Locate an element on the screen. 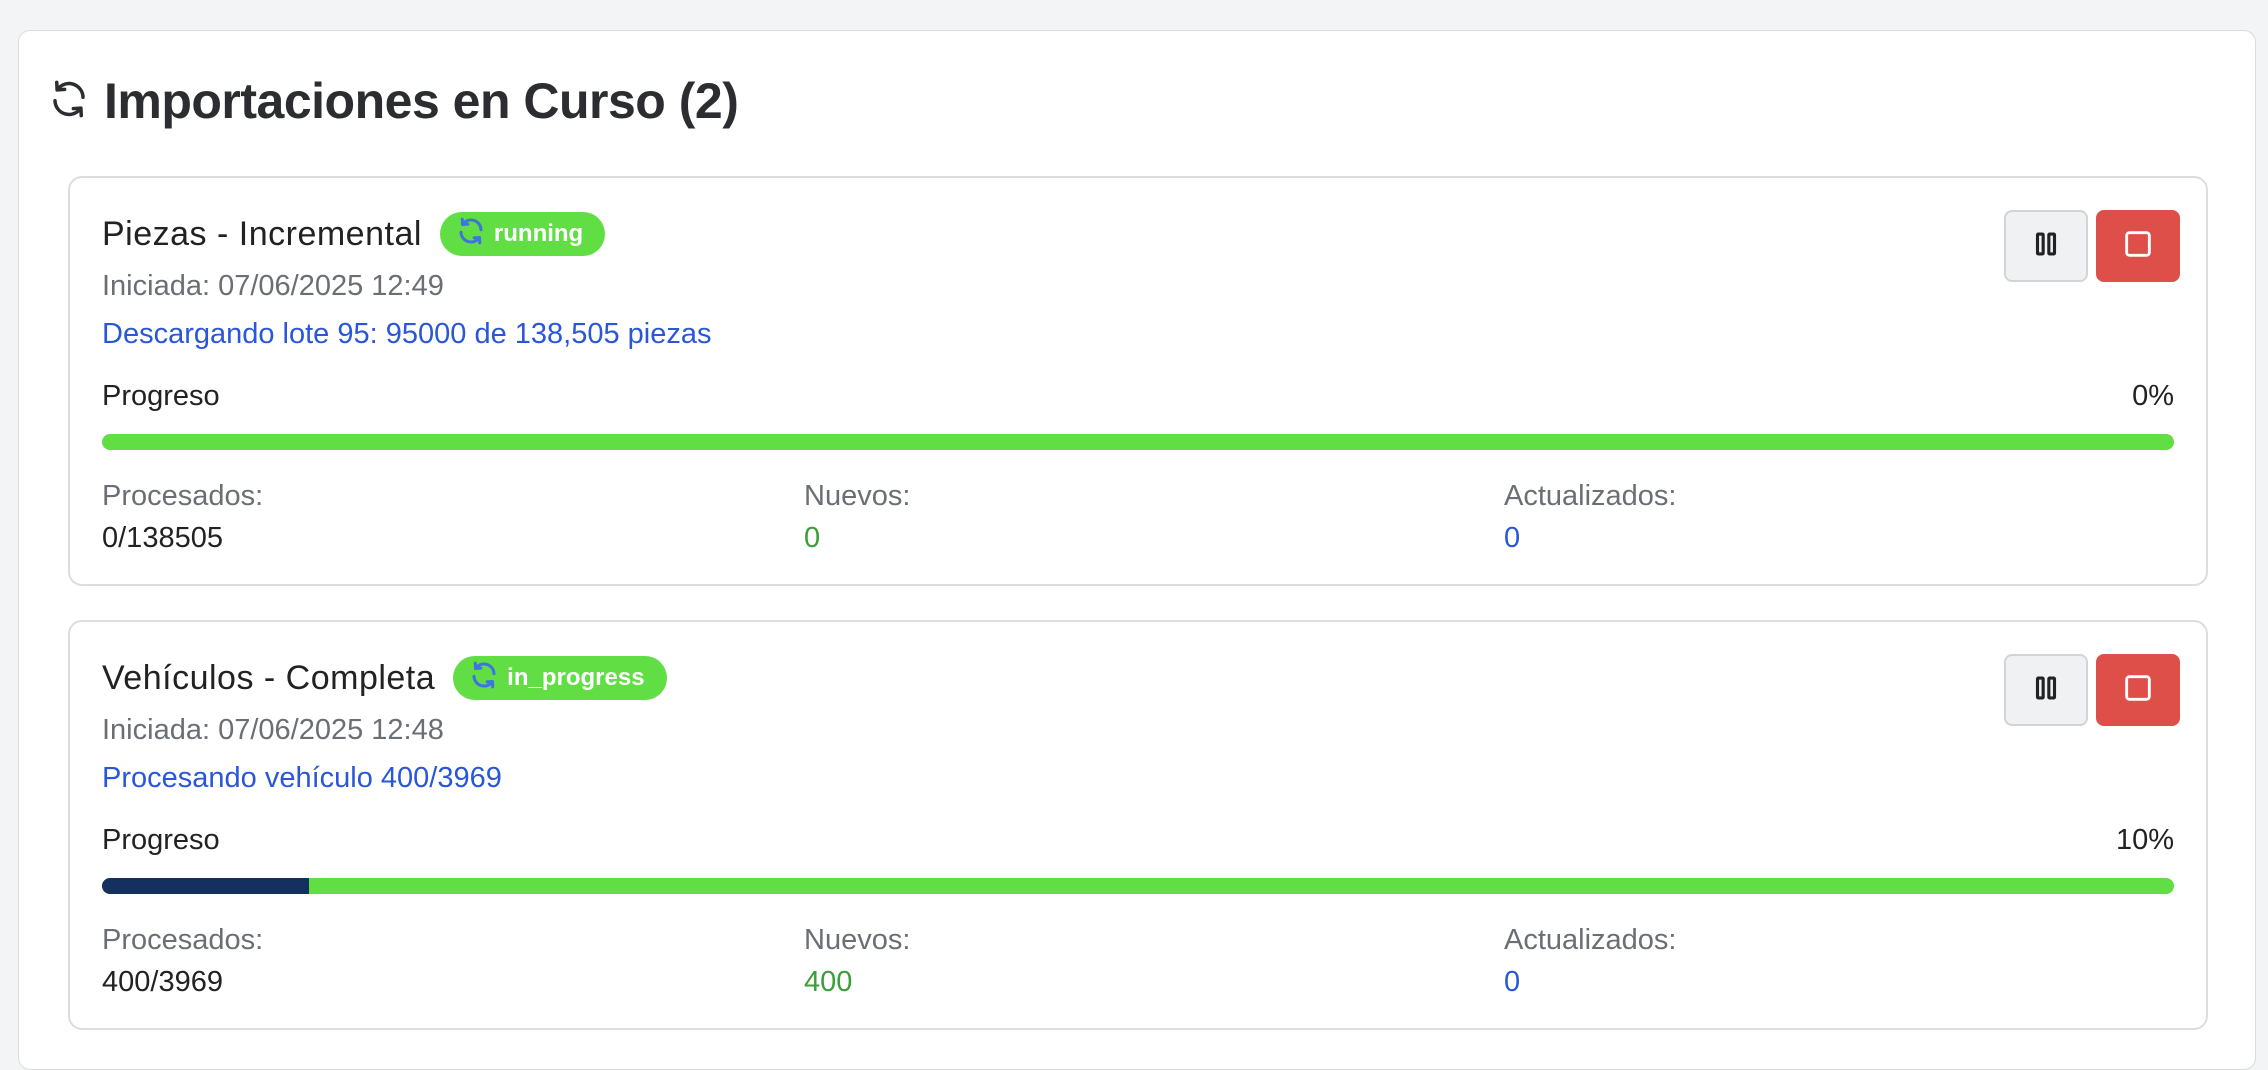 The width and height of the screenshot is (2268, 1070). progress-percent: 0% is located at coordinates (2153, 396).